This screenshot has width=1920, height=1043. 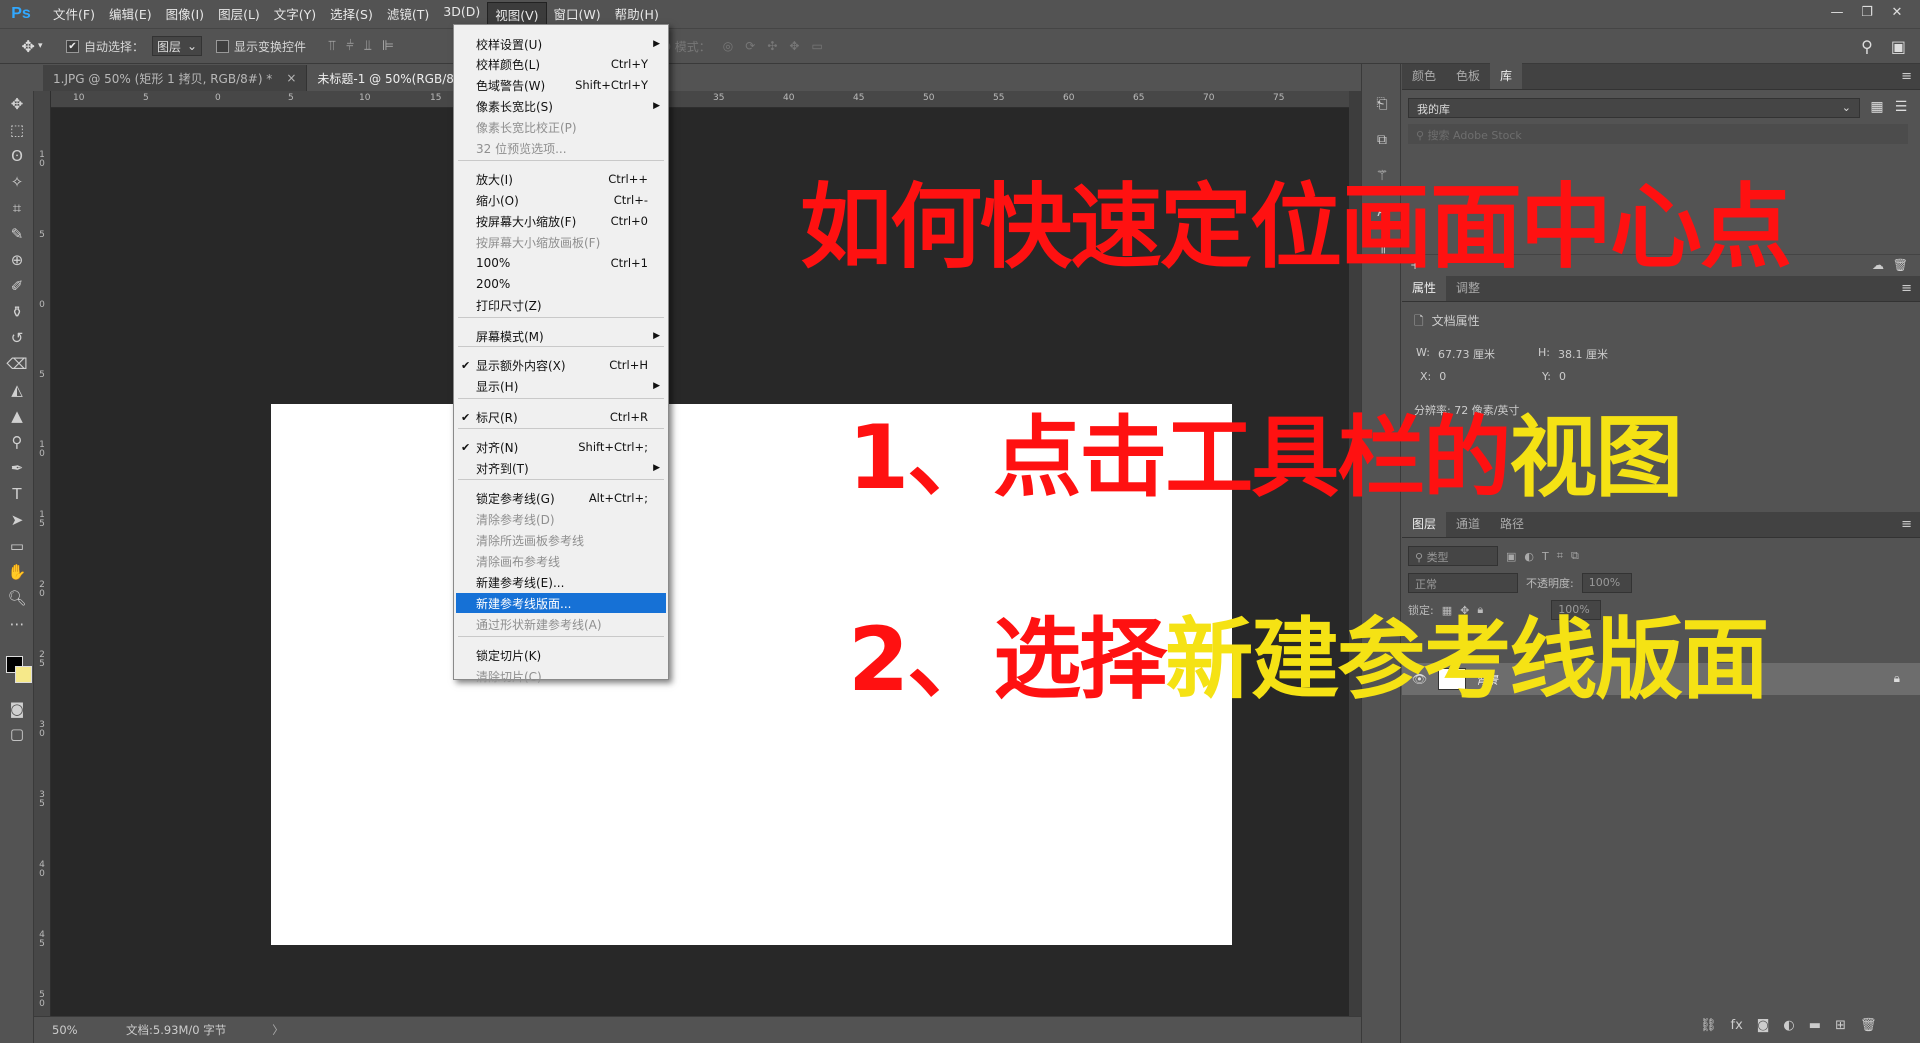 I want to click on view-menu-item: 缩小(O) Ctrl+-, so click(x=561, y=200).